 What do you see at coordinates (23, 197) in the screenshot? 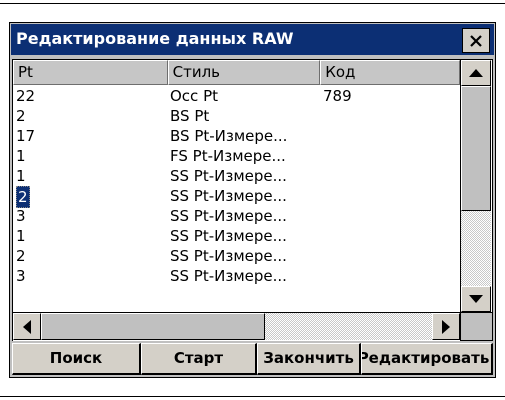
I see `cell-pt-selected: 2` at bounding box center [23, 197].